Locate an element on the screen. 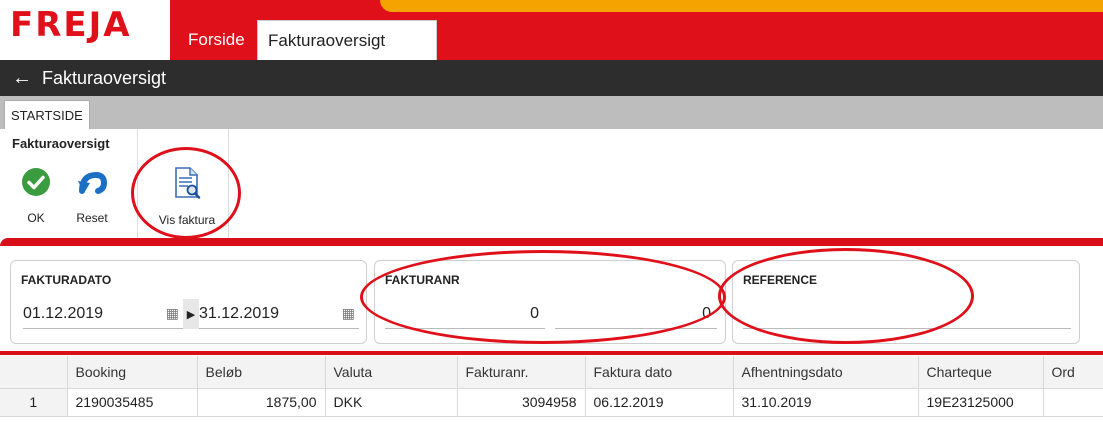 This screenshot has height=423, width=1103. fakturadato-filter: FAKTURADATO 01.12.2019 ▦ ▶ 31.12.2019 ▦ is located at coordinates (188, 302).